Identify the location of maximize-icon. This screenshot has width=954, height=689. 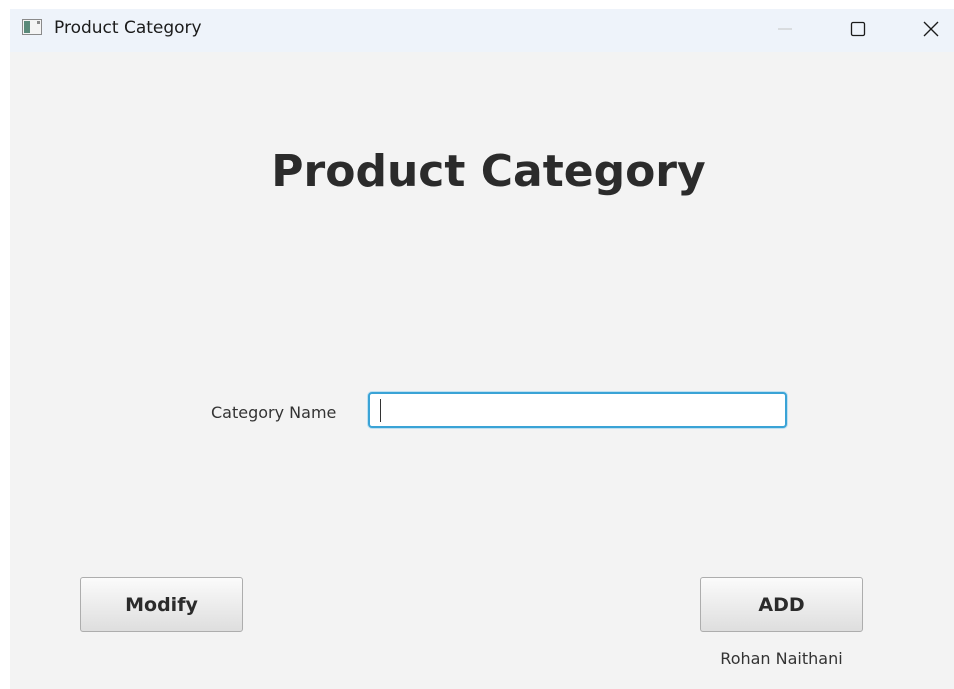
(858, 29).